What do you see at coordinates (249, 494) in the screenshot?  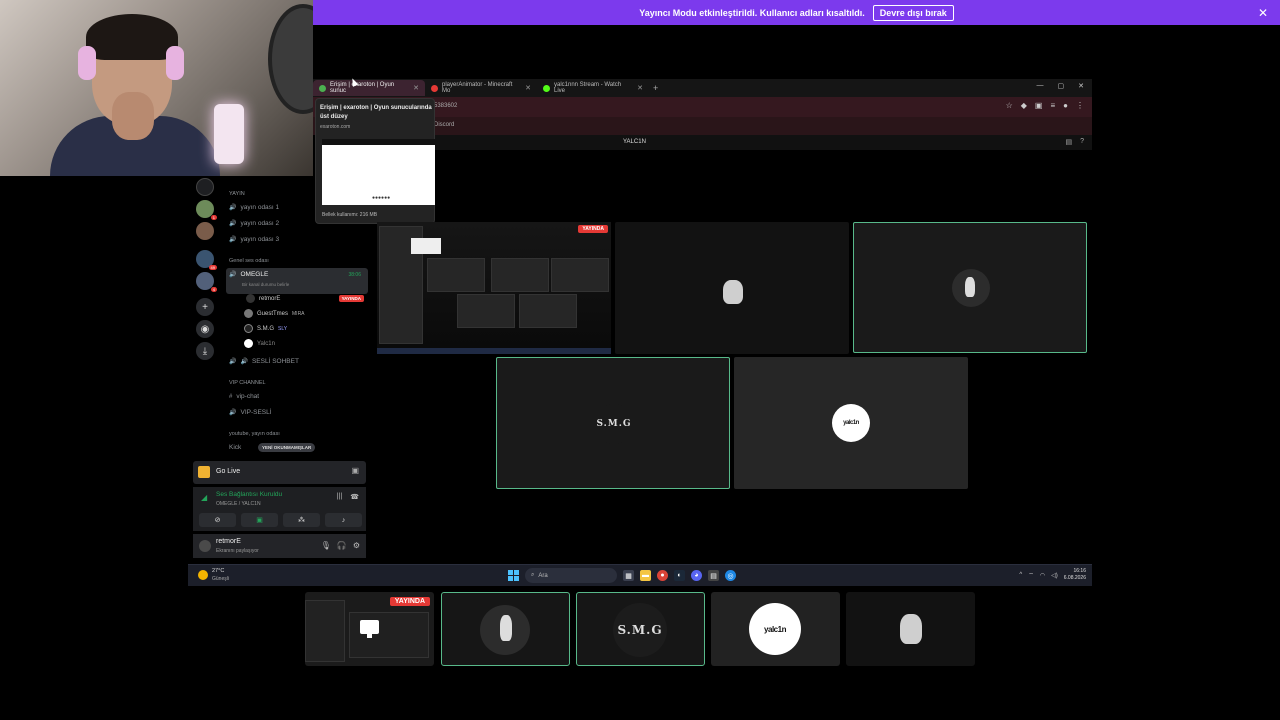 I see `voice-connected-label: Ses Bağlantısı Kuruldu` at bounding box center [249, 494].